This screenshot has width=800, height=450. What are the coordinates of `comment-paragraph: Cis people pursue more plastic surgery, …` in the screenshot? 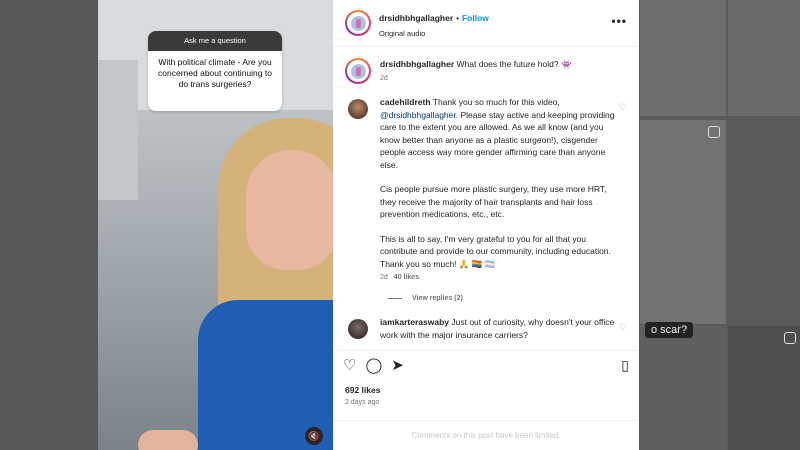 It's located at (493, 201).